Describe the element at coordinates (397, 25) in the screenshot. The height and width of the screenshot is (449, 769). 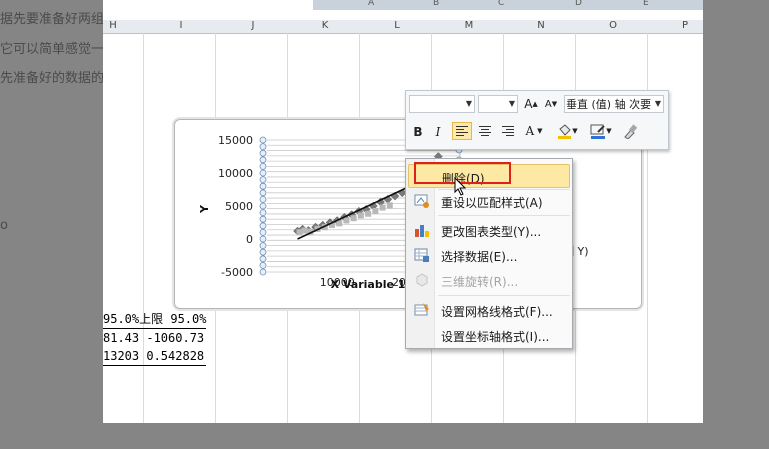
I see `column-header-l: L` at that location.